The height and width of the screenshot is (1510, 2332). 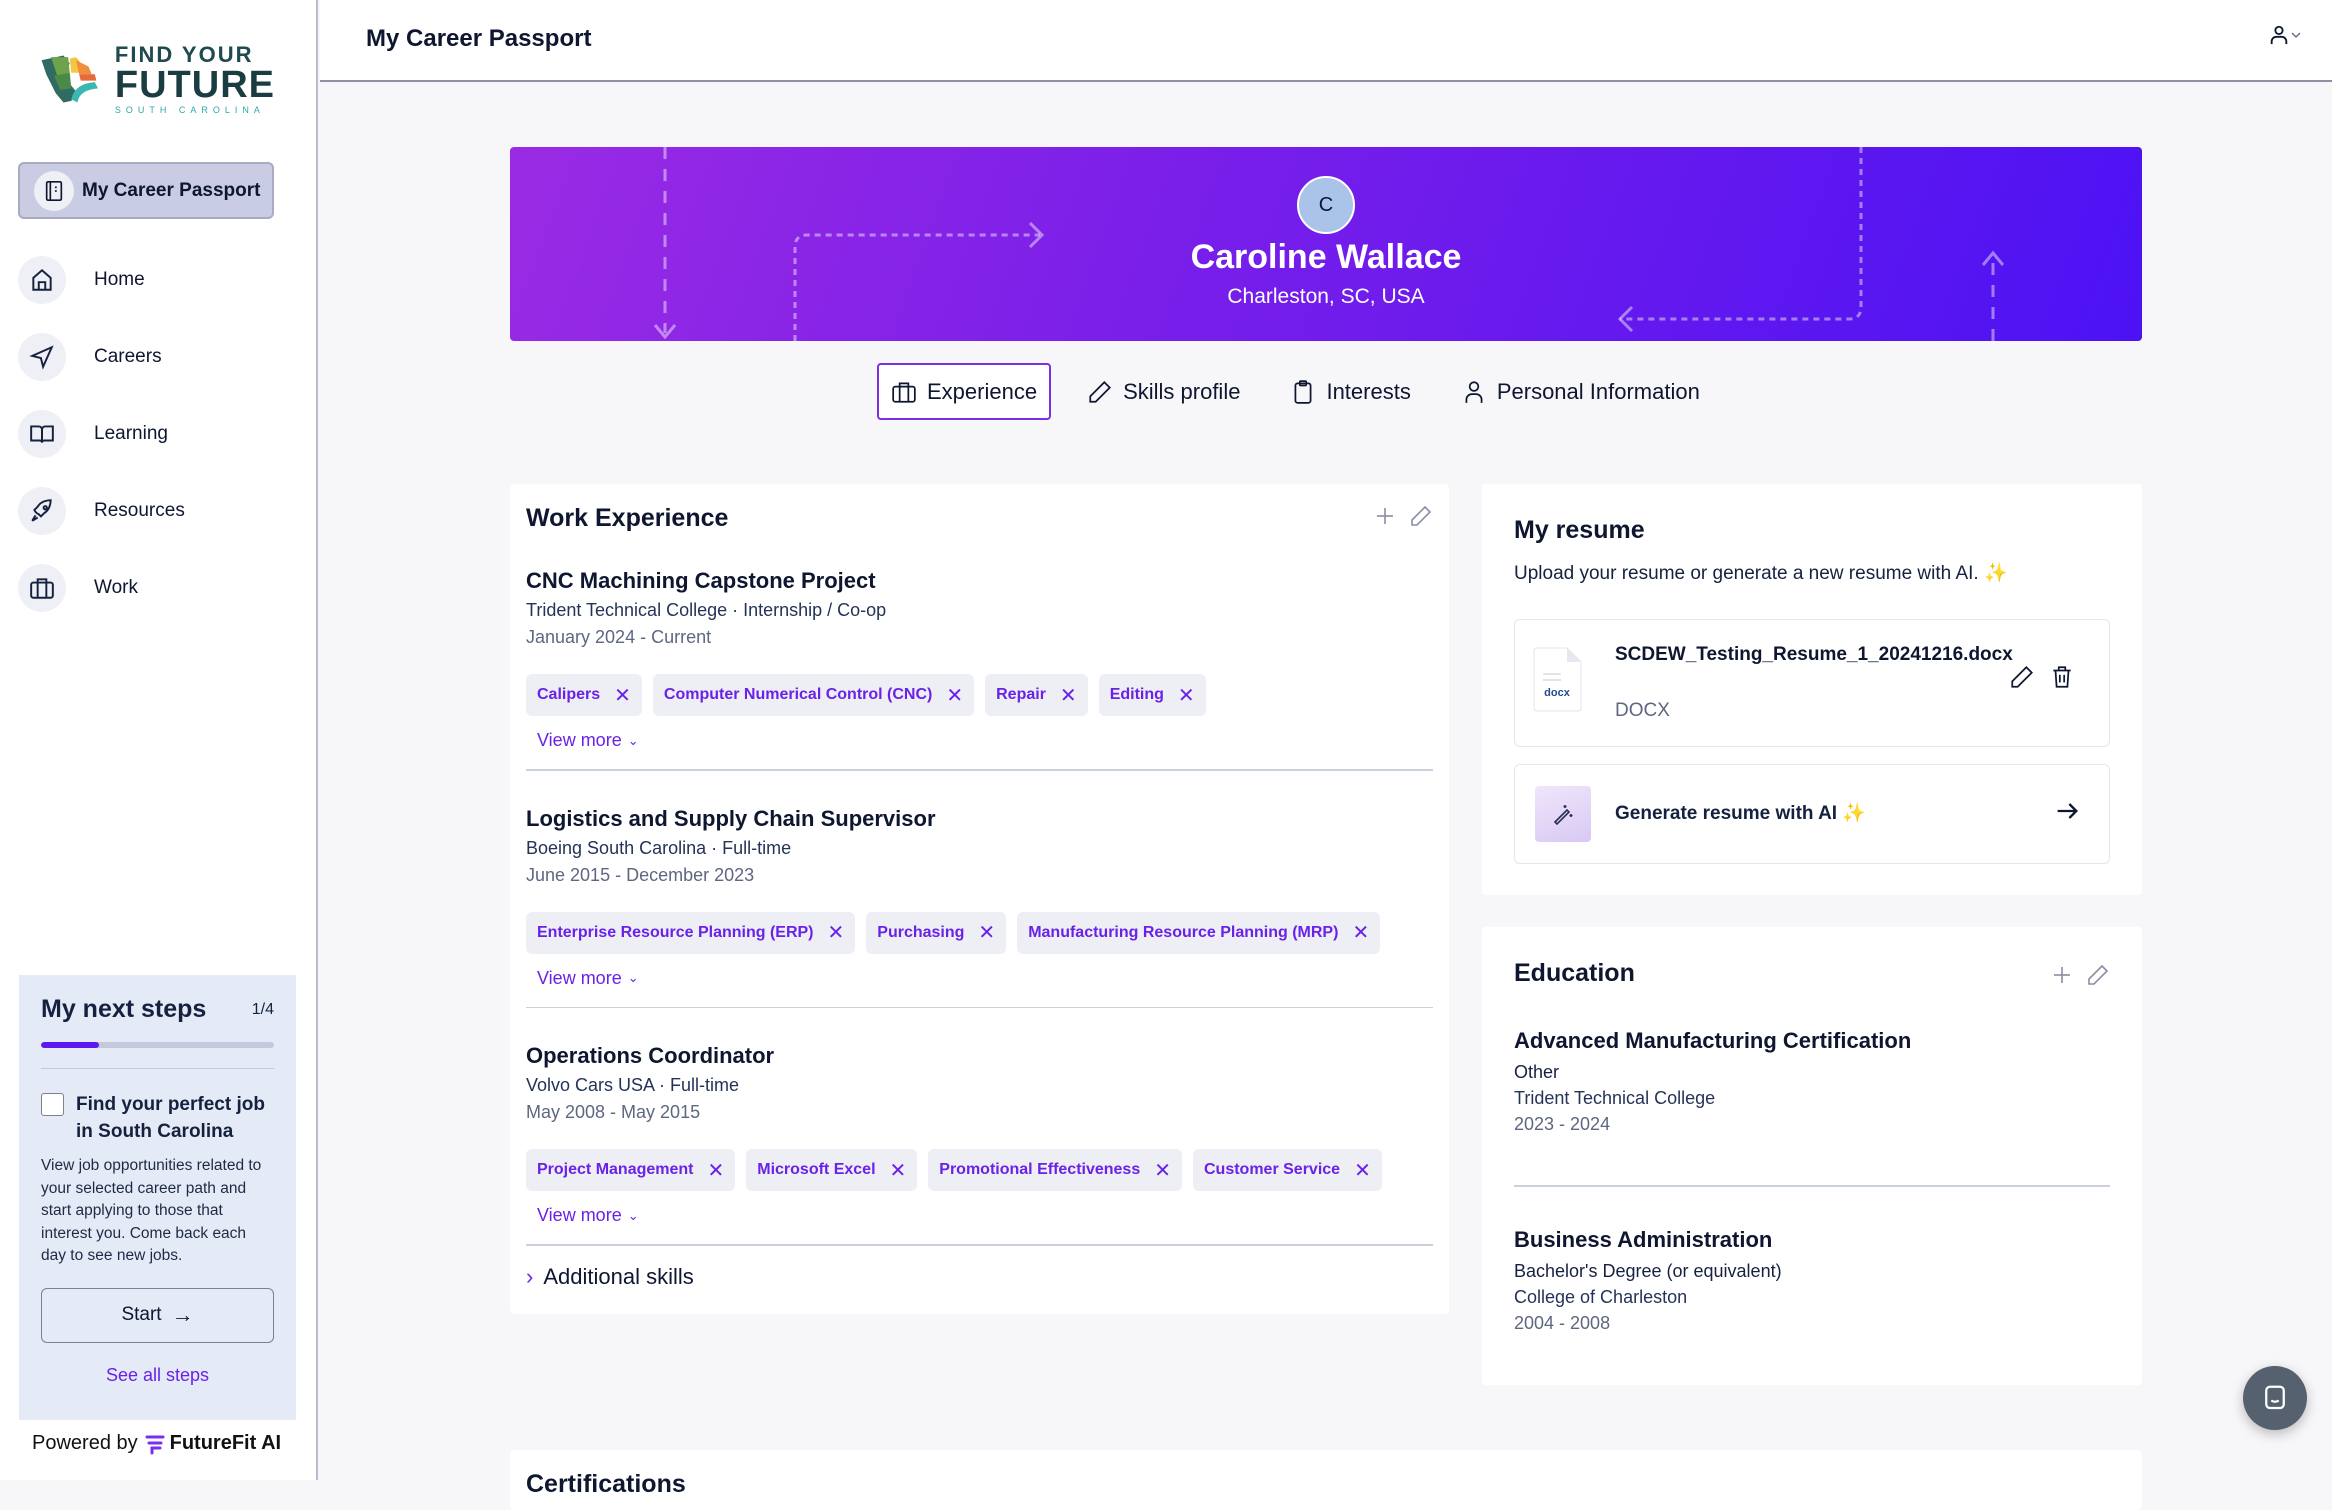 I want to click on job-dates: January 2024 - Current, so click(x=619, y=637).